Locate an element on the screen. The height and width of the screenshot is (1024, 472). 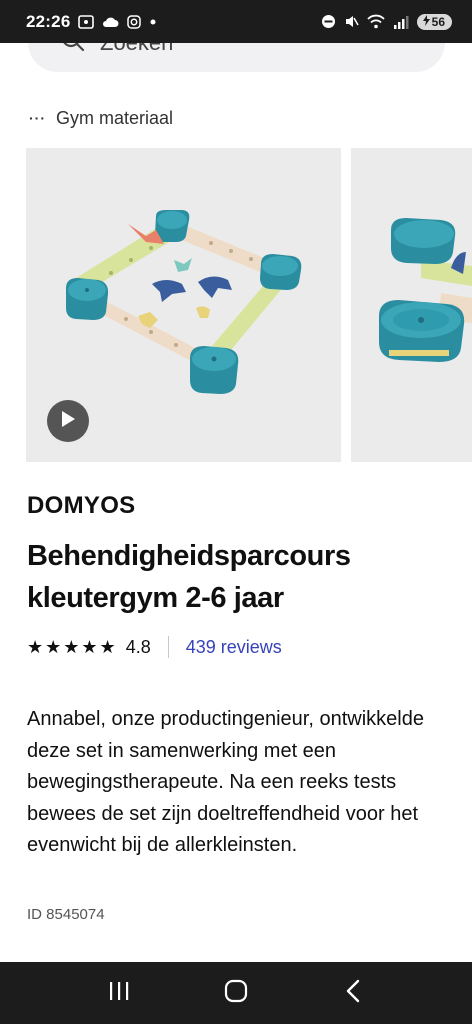
mute-icon is located at coordinates (351, 21).